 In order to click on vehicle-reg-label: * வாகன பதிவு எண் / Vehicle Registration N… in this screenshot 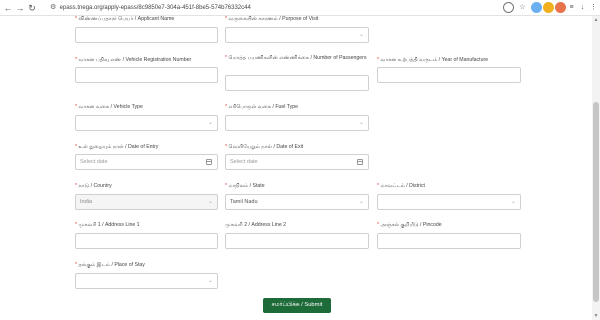, I will do `click(133, 60)`.